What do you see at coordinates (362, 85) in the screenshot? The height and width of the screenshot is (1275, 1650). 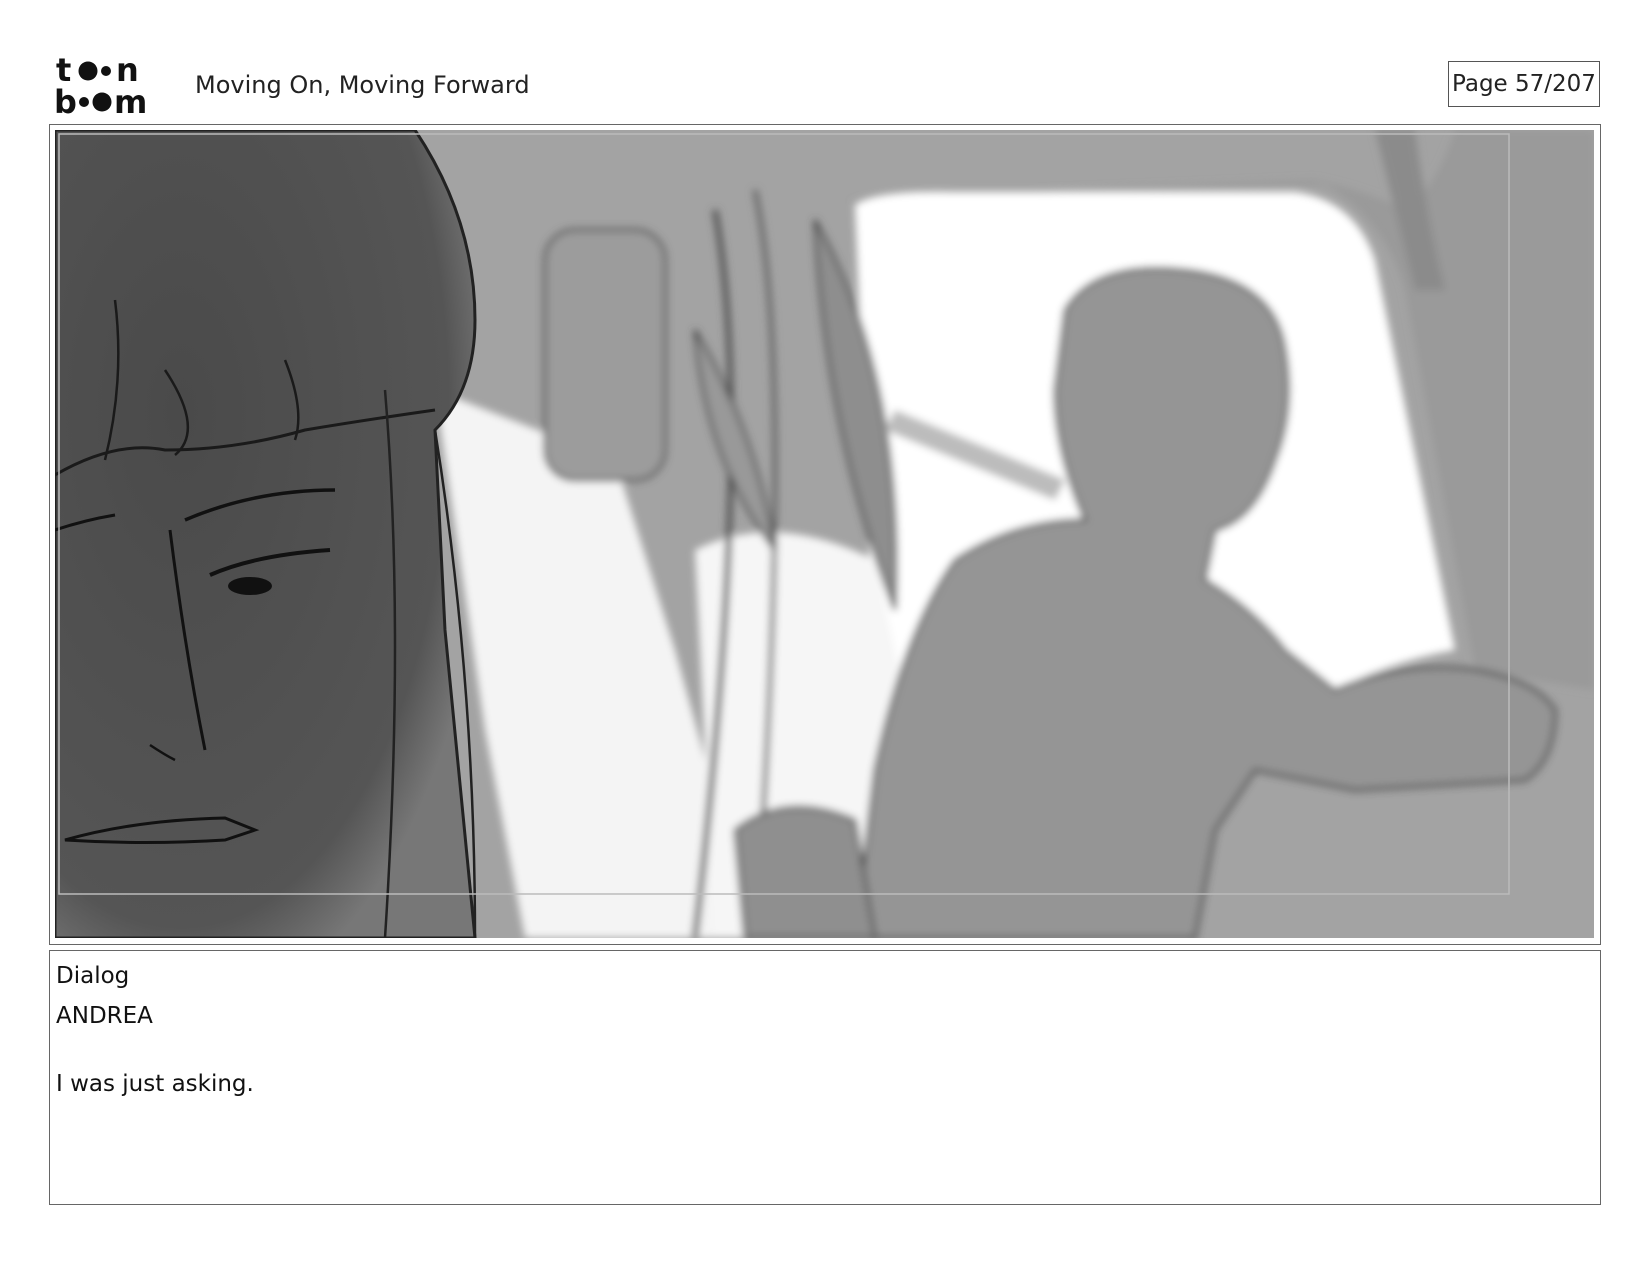 I see `document-title: Moving On, Moving Forward` at bounding box center [362, 85].